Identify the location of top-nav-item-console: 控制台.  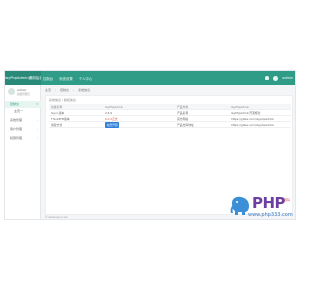
(48, 78).